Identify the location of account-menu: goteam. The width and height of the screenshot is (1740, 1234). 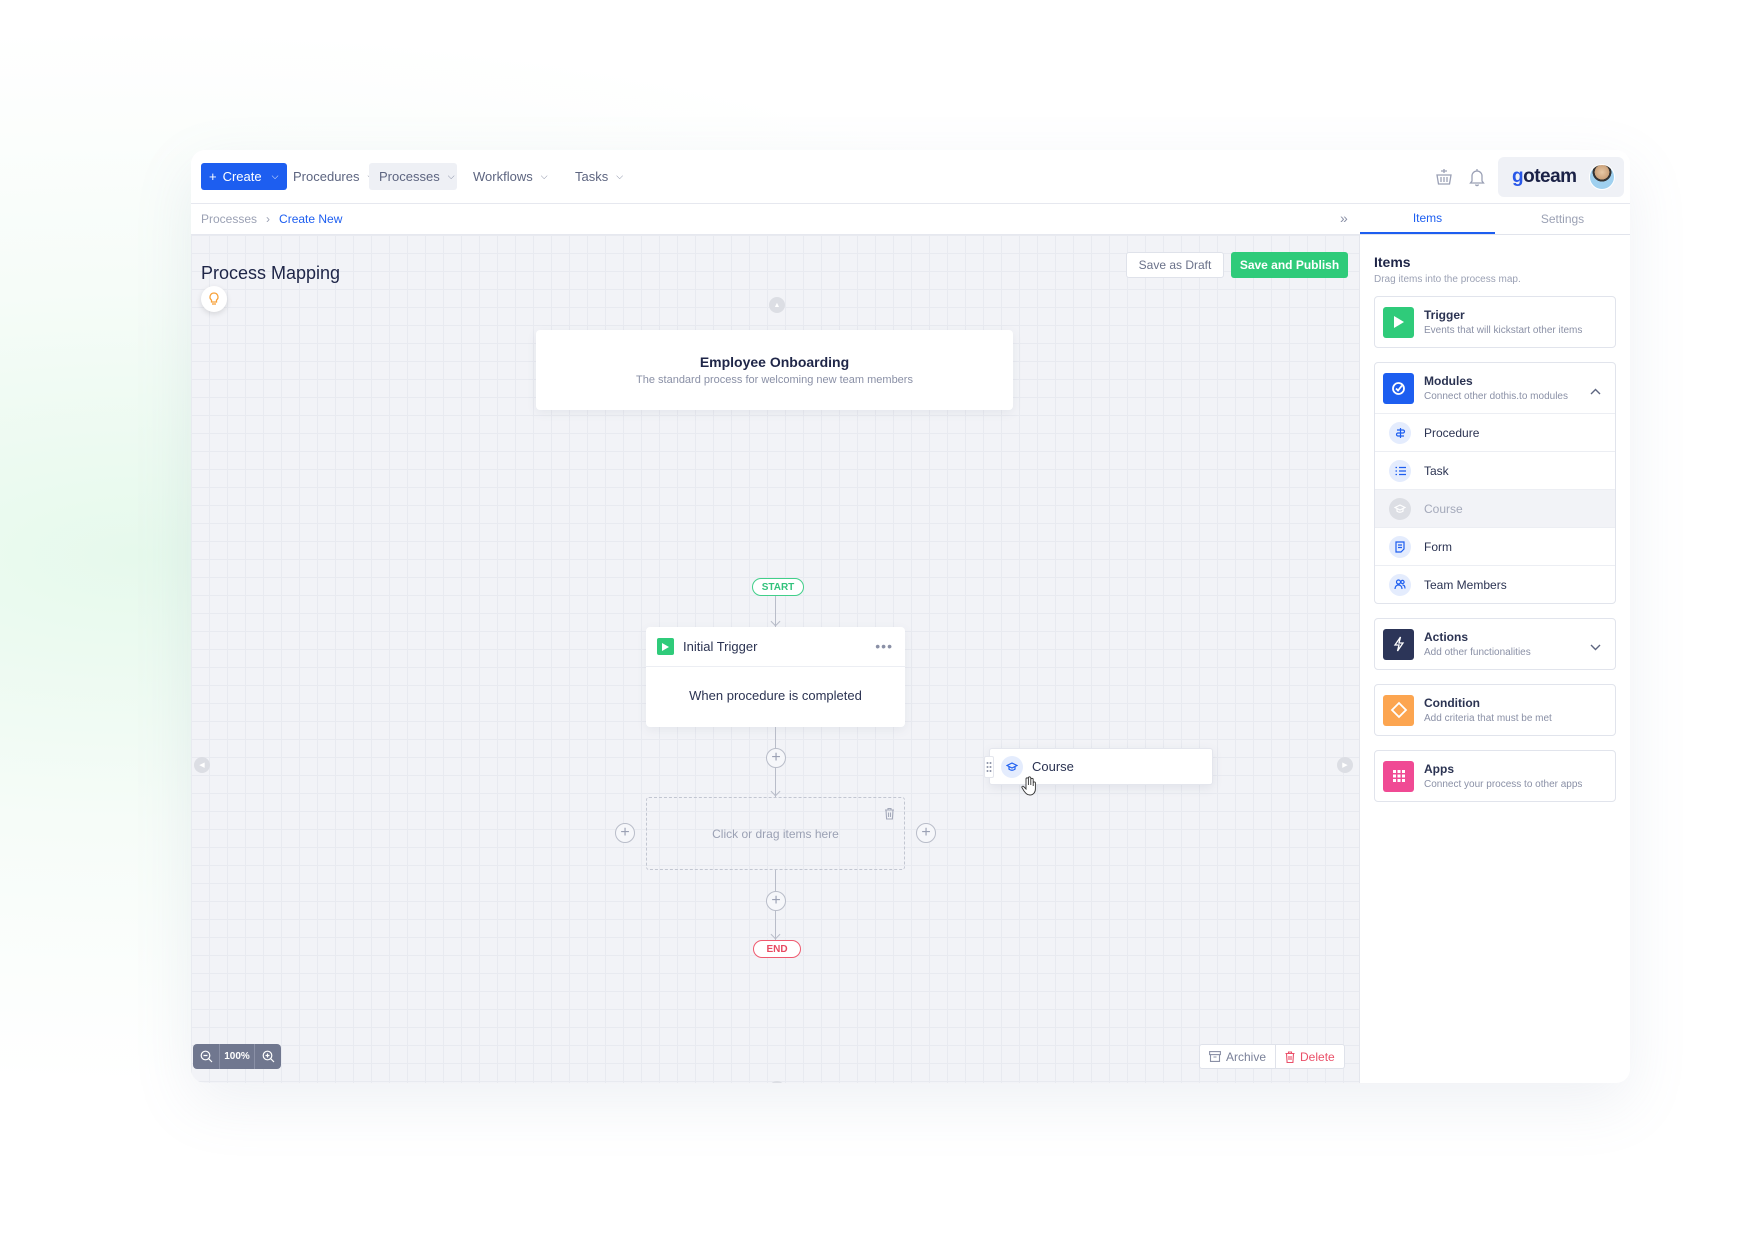
(1561, 177).